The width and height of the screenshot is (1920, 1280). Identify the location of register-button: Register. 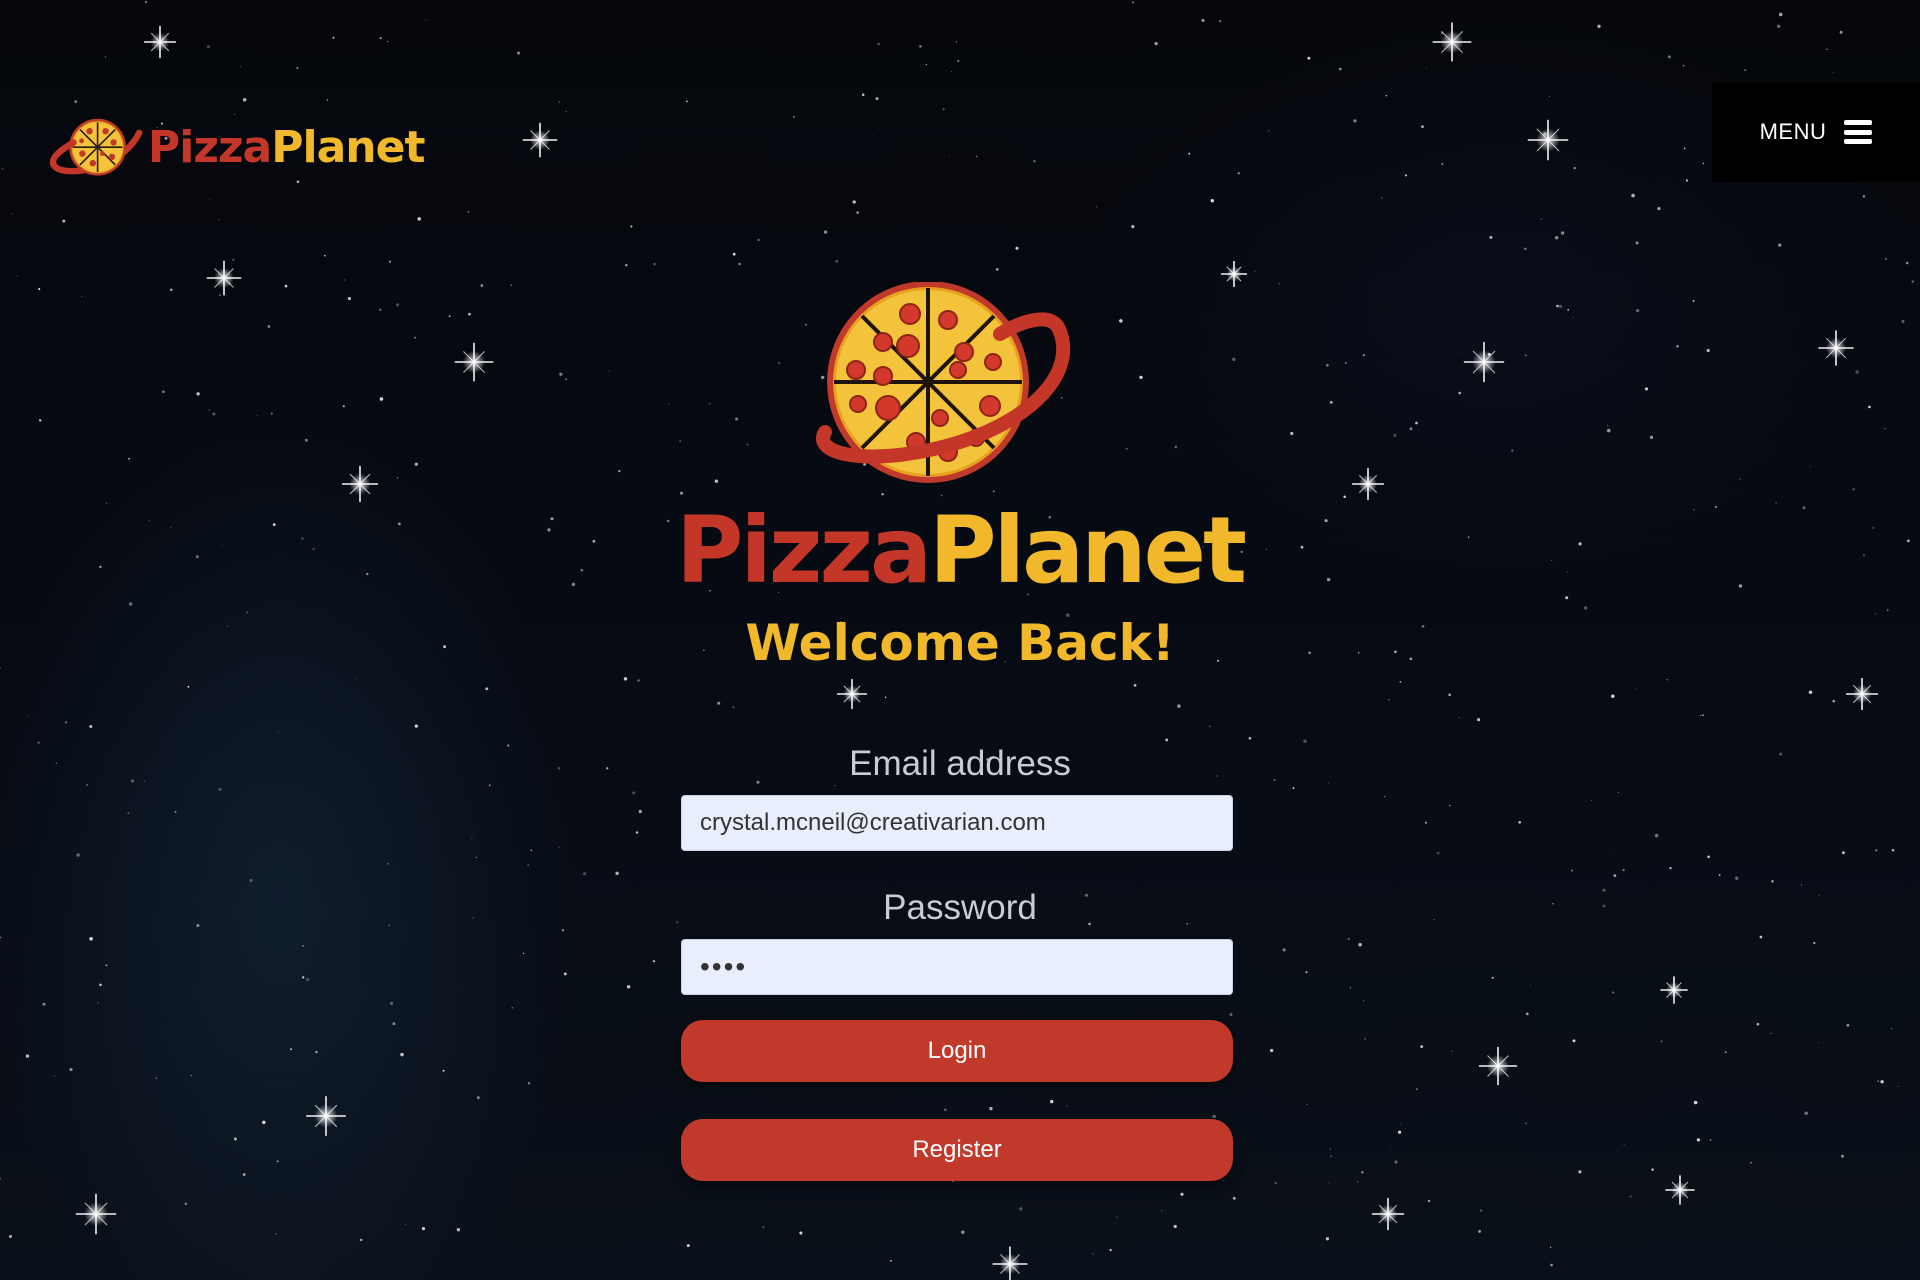
(957, 1150).